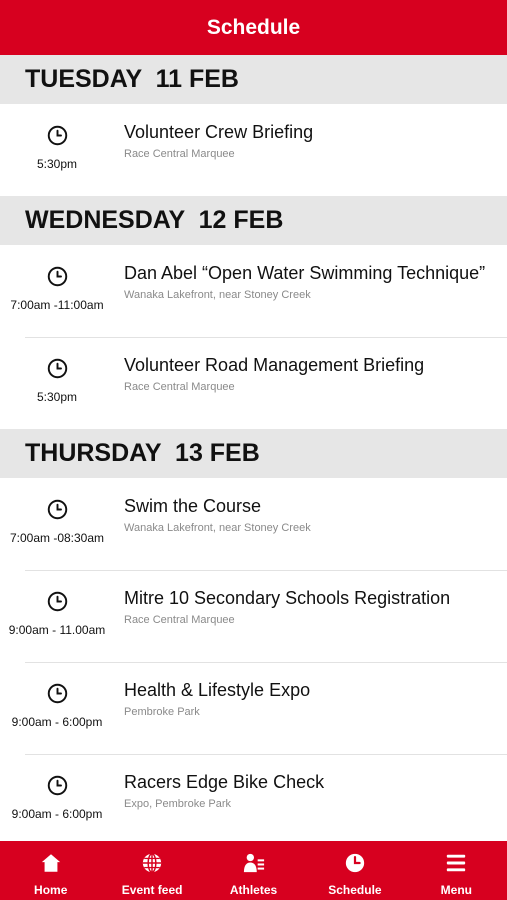  What do you see at coordinates (51, 890) in the screenshot?
I see `tab-label: Home` at bounding box center [51, 890].